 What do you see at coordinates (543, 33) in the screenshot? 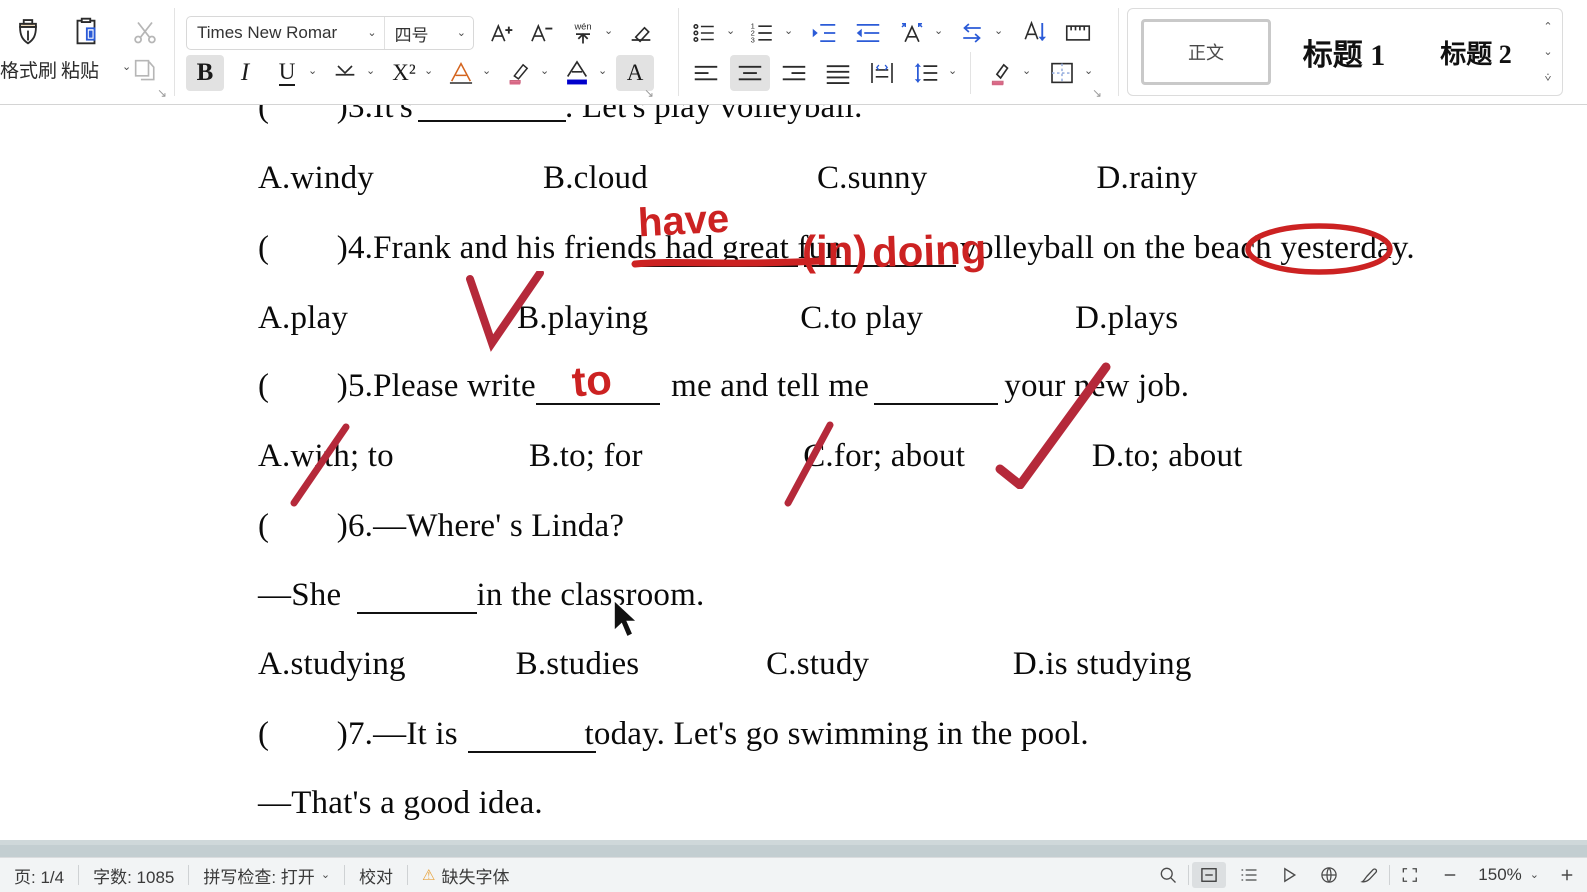
I see `decrease-font-size-icon` at bounding box center [543, 33].